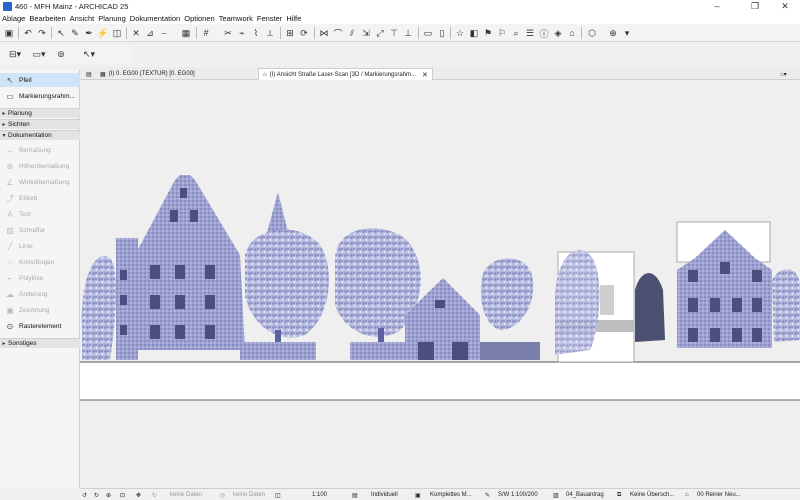 The height and width of the screenshot is (500, 800). Describe the element at coordinates (293, 18) in the screenshot. I see `menu-hilfe: Hilfe` at that location.